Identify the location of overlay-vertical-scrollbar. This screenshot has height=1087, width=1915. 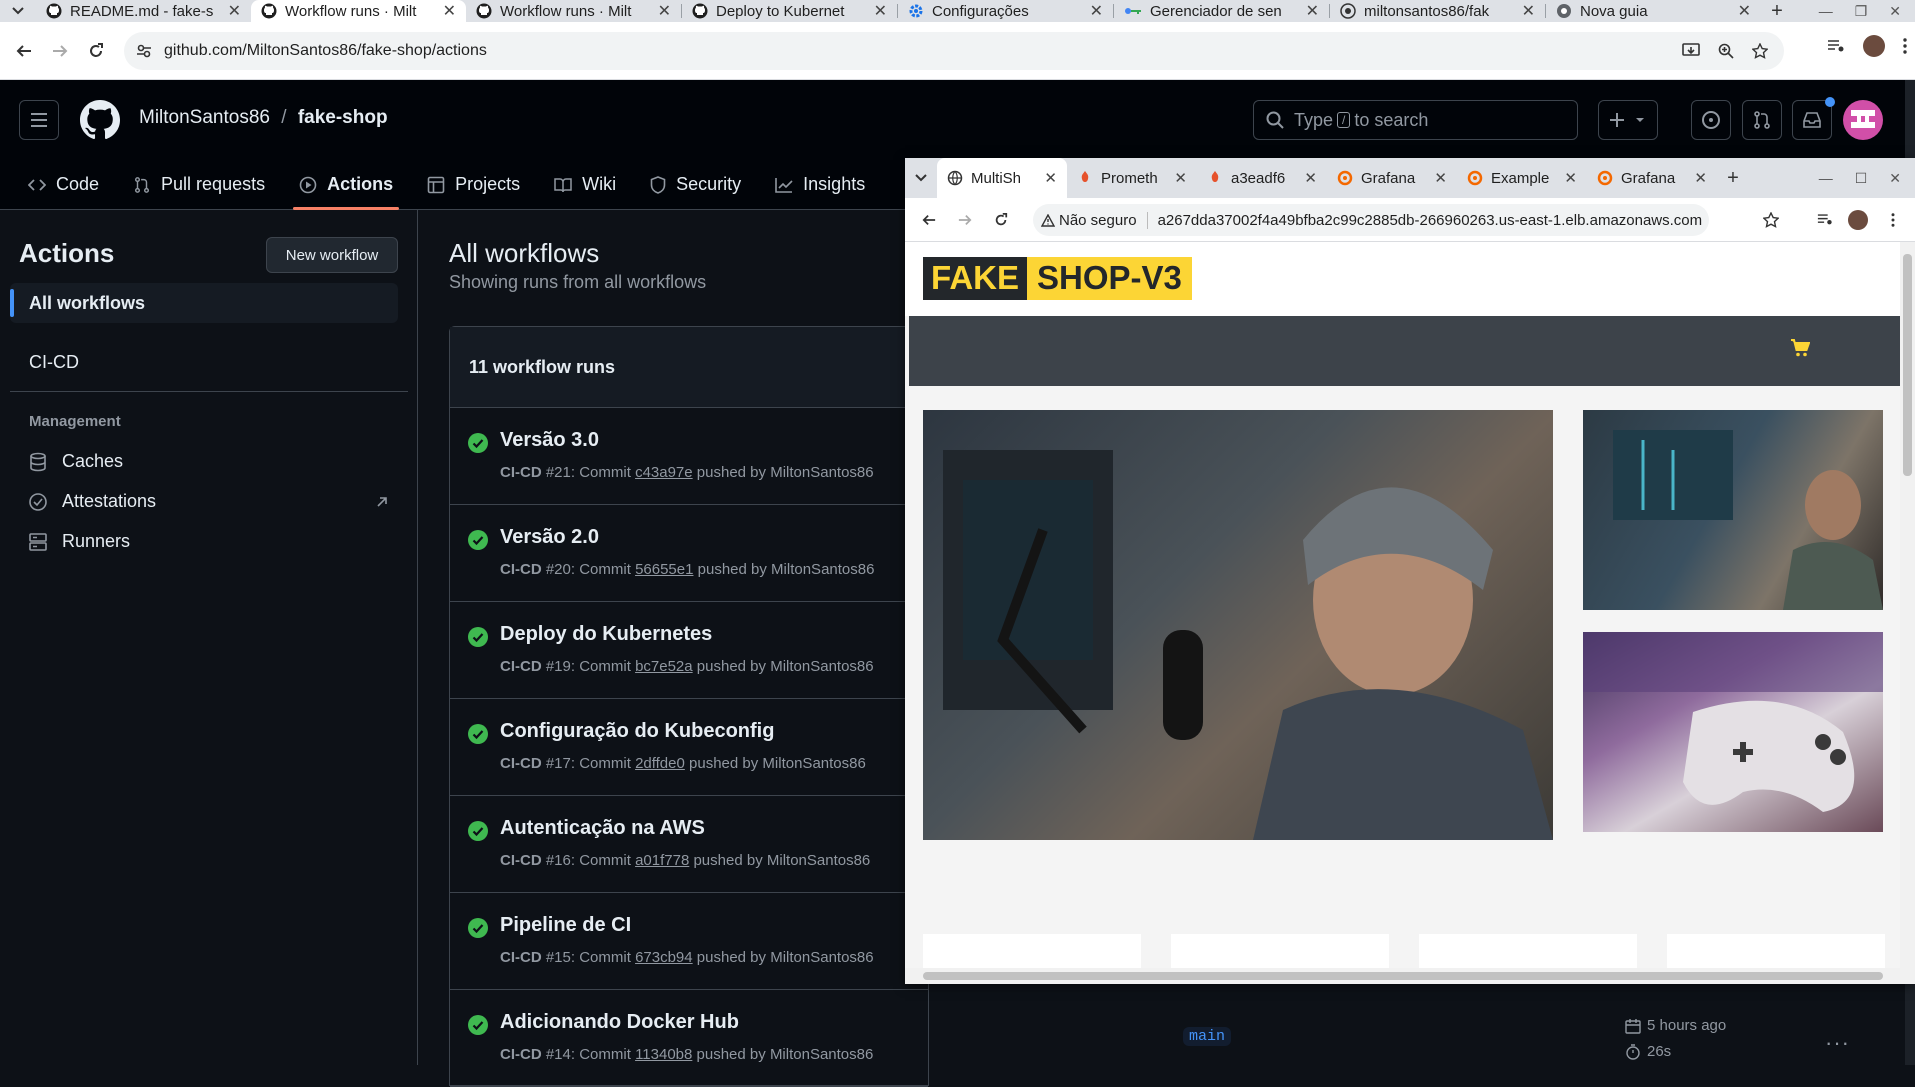
(1907, 605).